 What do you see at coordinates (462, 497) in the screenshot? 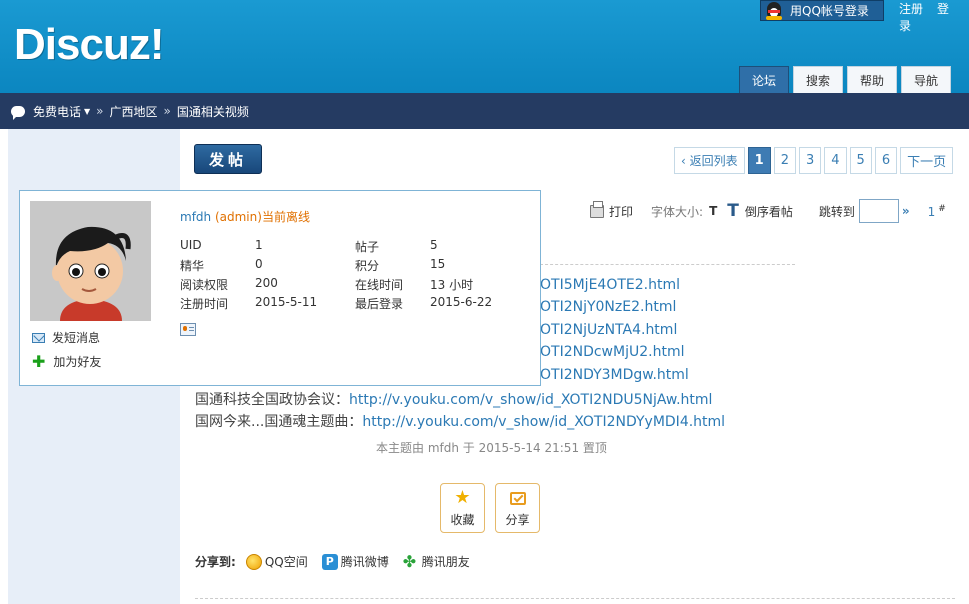
I see `star-icon: ★` at bounding box center [462, 497].